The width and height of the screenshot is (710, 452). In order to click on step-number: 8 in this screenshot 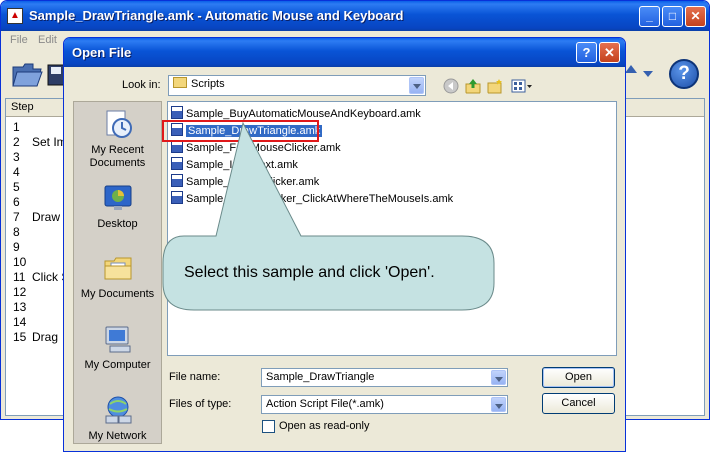, I will do `click(16, 232)`.